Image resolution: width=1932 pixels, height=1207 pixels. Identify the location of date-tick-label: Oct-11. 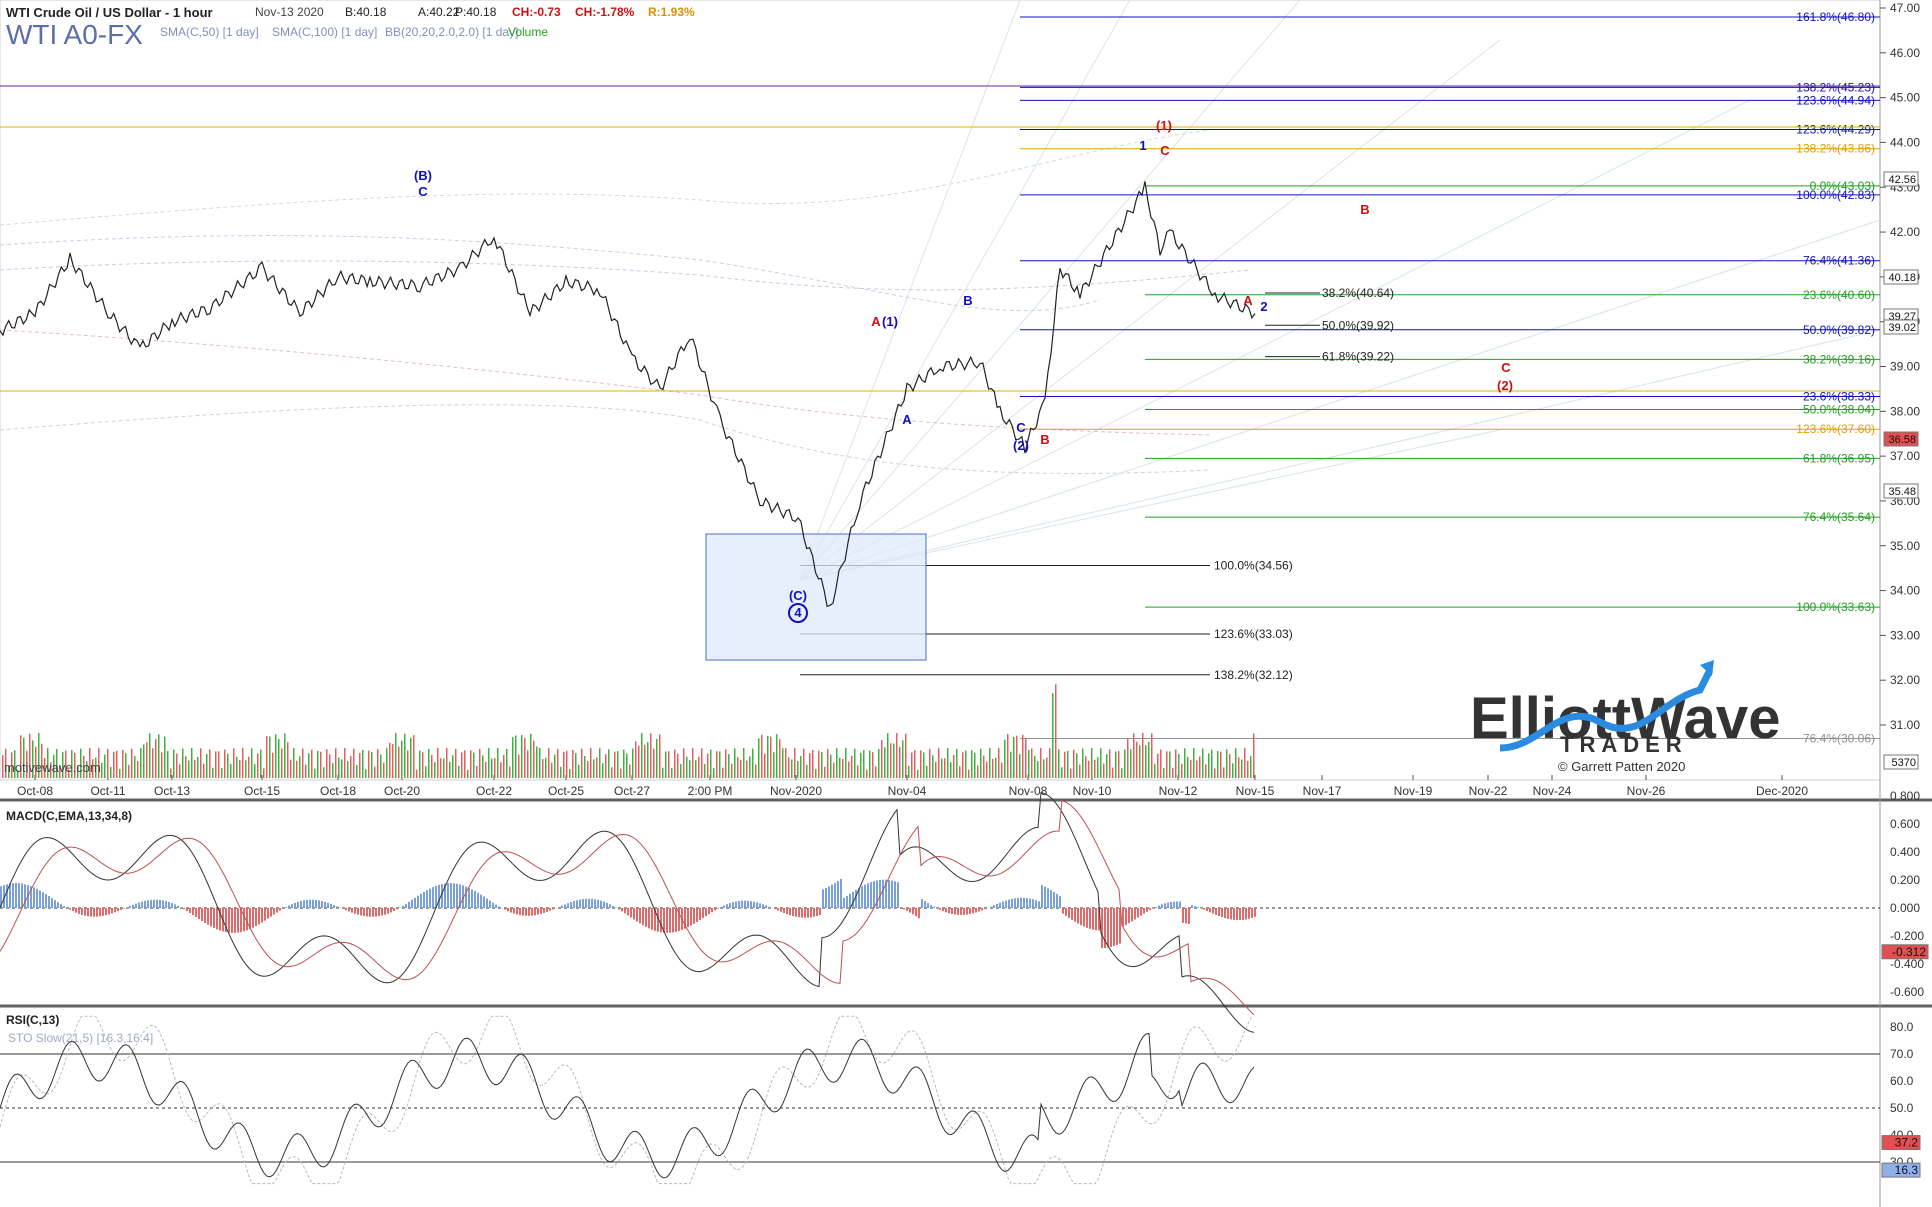
(107, 791).